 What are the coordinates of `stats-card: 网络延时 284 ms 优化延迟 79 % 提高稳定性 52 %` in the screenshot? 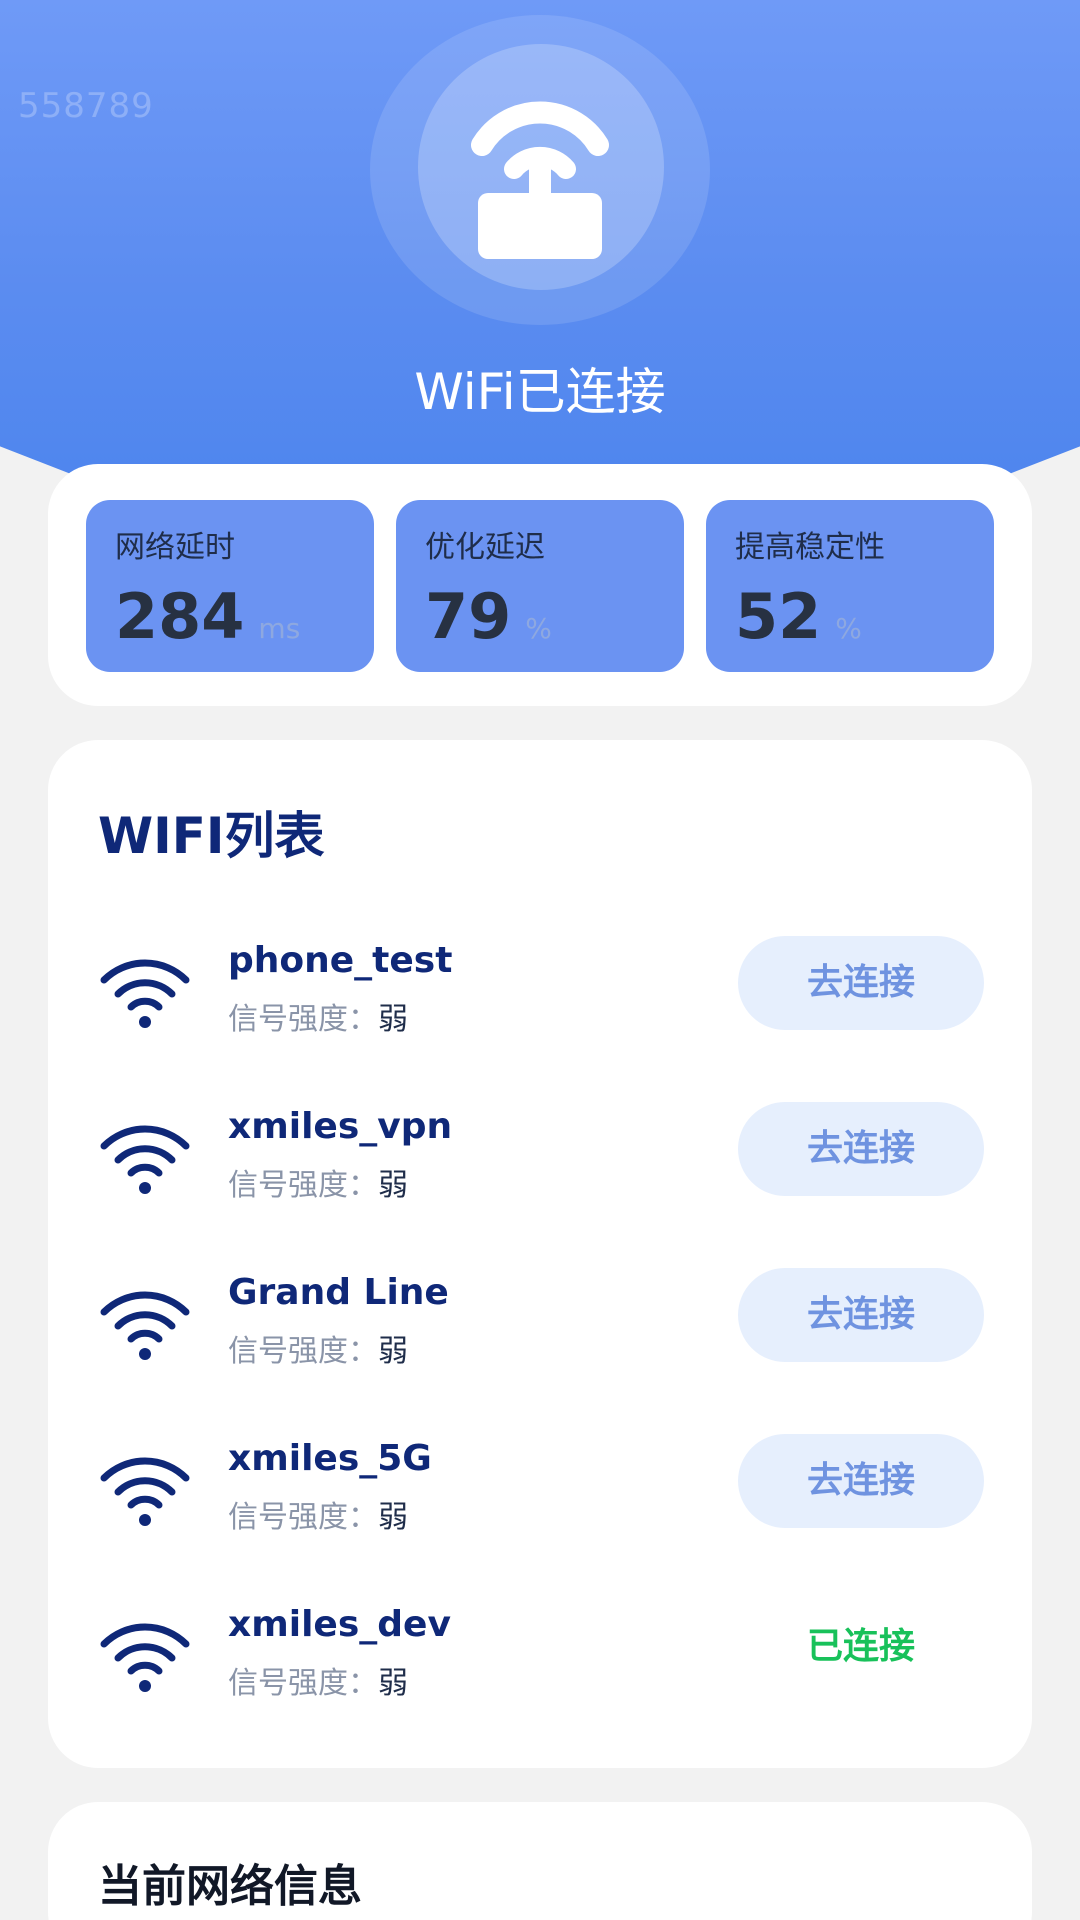 It's located at (540, 585).